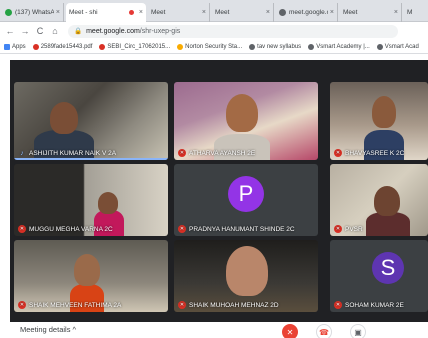 This screenshot has width=428, height=338. I want to click on participant-name-row: ✕ MUGGU MEGHA VARNA 2C, so click(65, 229).